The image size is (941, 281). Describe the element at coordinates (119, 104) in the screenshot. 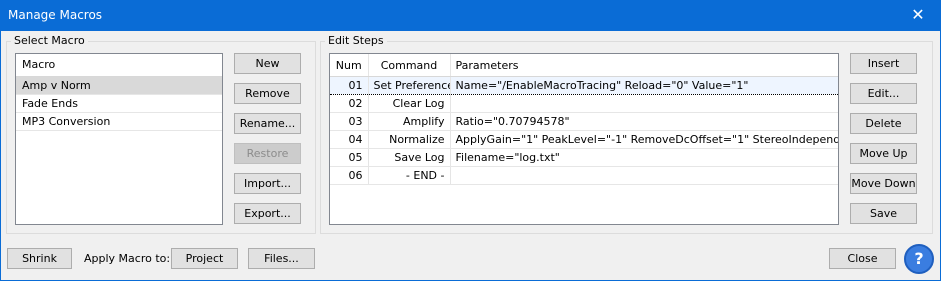

I see `macro-list-item: Fade Ends` at that location.